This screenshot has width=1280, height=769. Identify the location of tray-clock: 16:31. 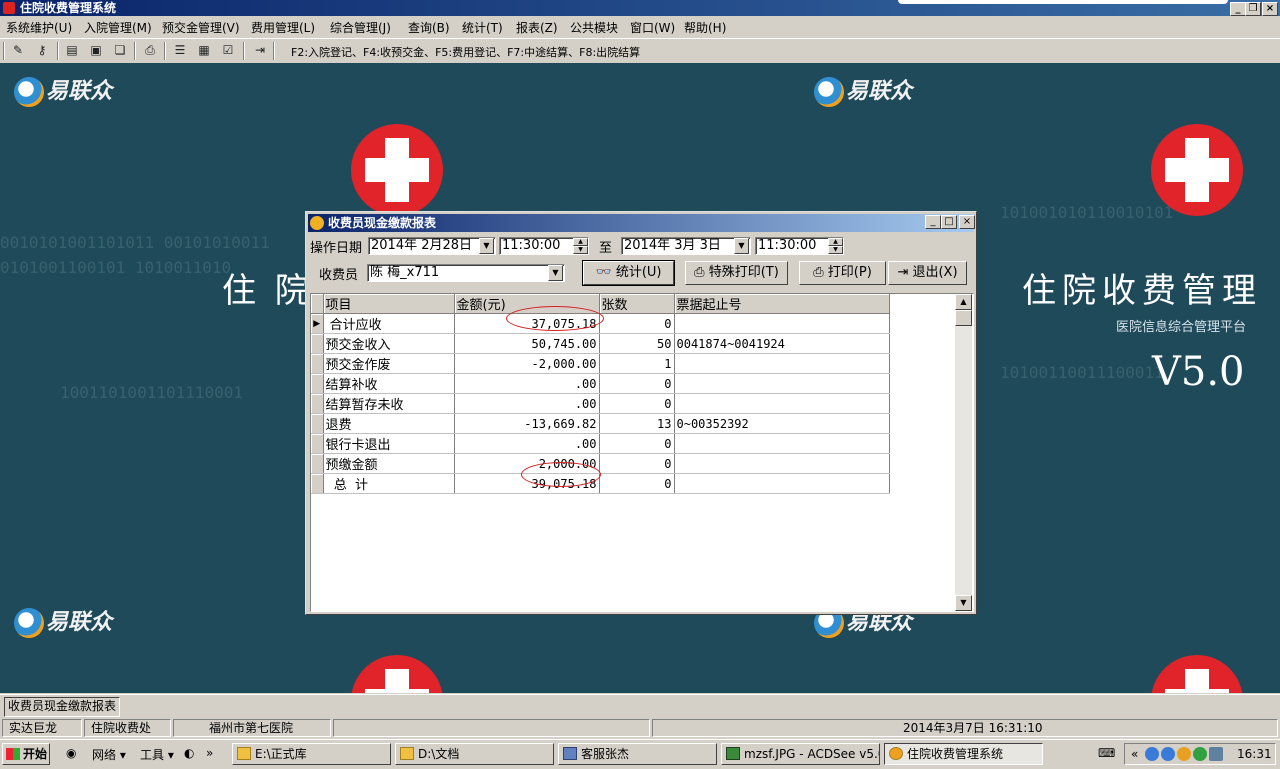
(1254, 754).